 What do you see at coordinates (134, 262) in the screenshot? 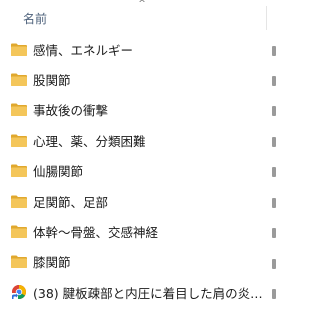
I see `list-item: 膝関節` at bounding box center [134, 262].